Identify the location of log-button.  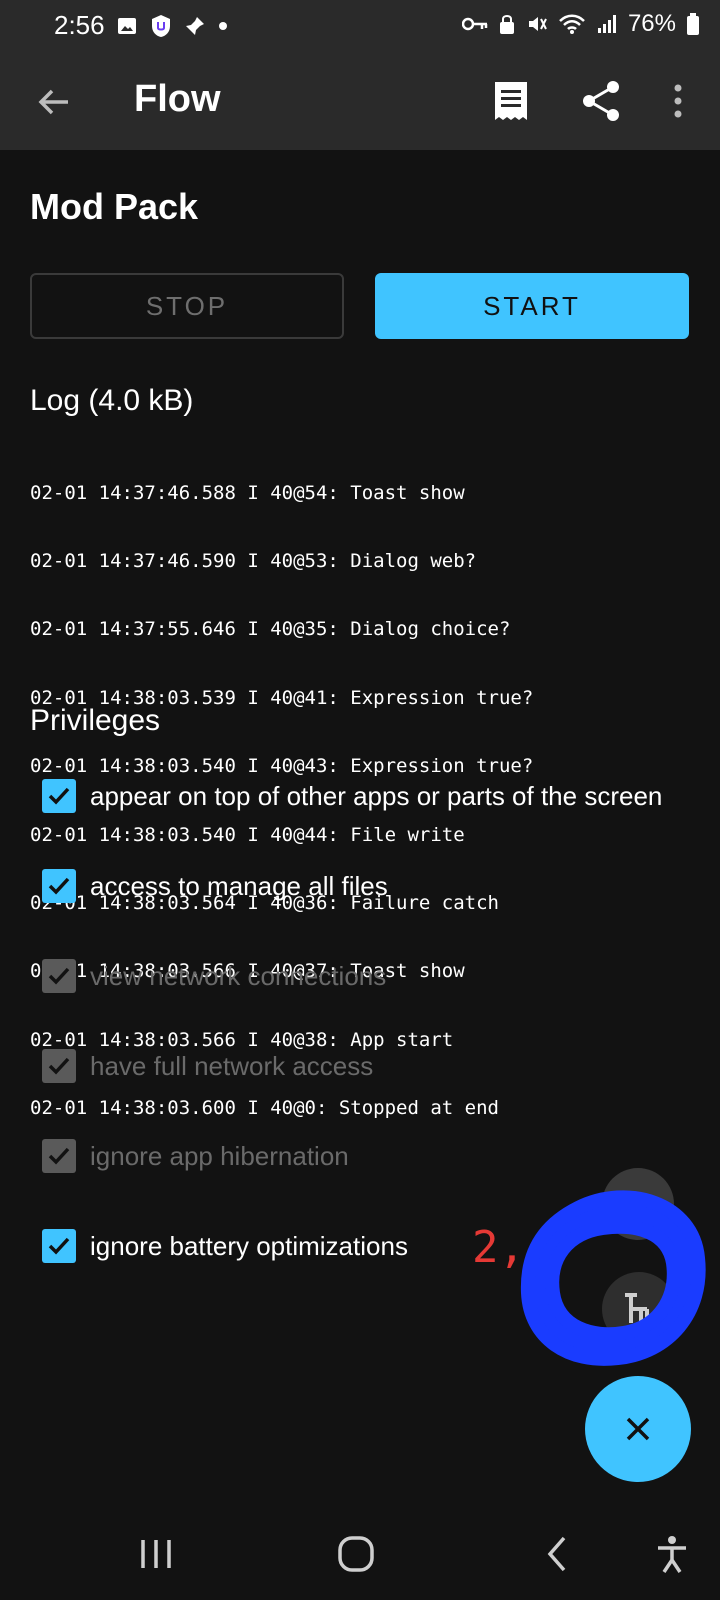
(511, 101).